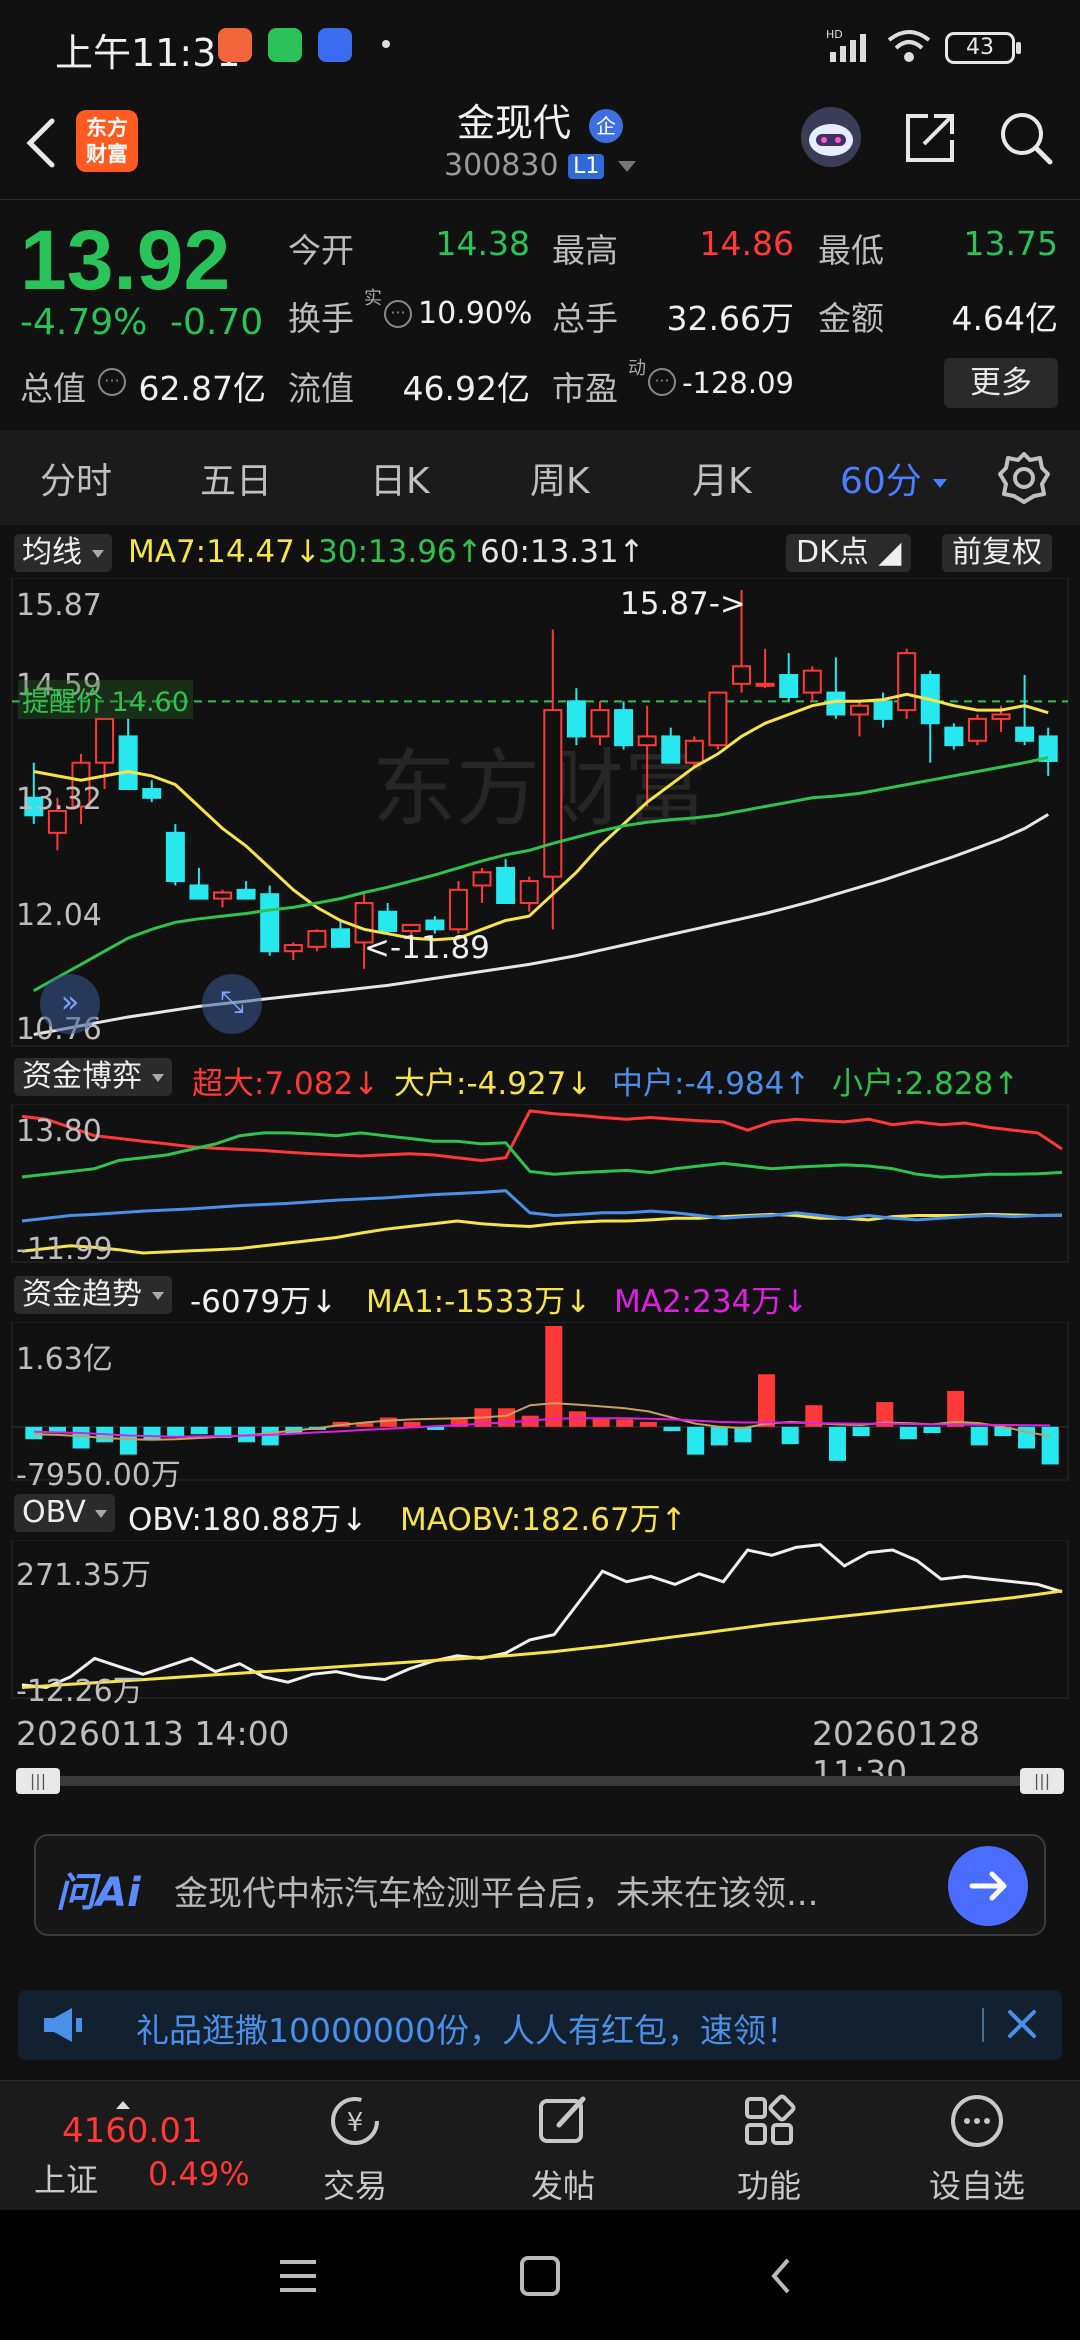  What do you see at coordinates (1022, 2026) in the screenshot?
I see `close-icon` at bounding box center [1022, 2026].